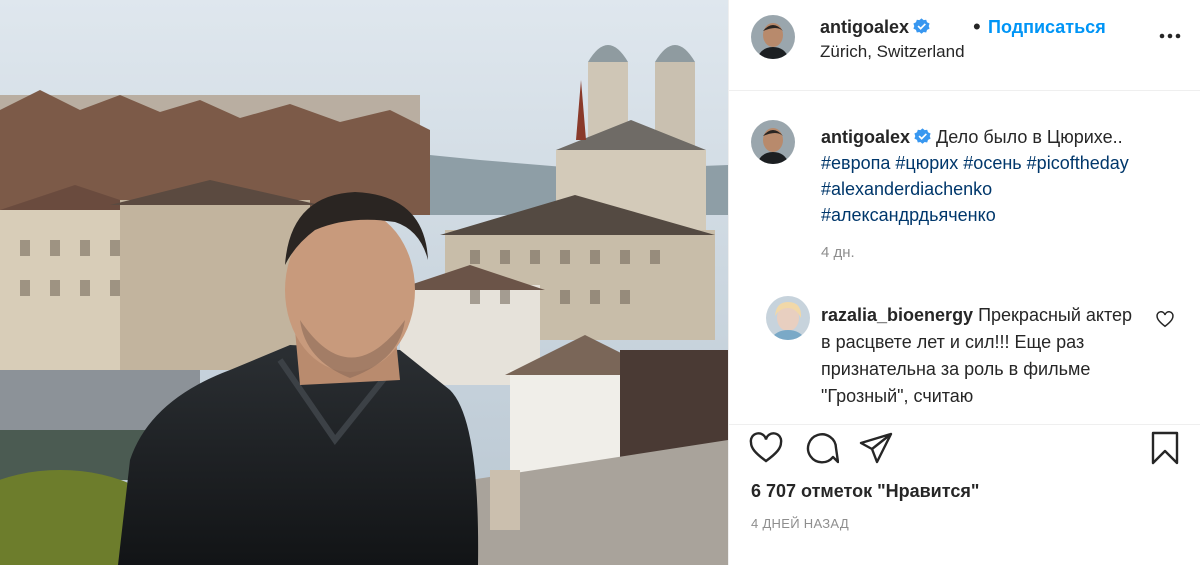 This screenshot has height=565, width=1200. I want to click on share-icon, so click(876, 448).